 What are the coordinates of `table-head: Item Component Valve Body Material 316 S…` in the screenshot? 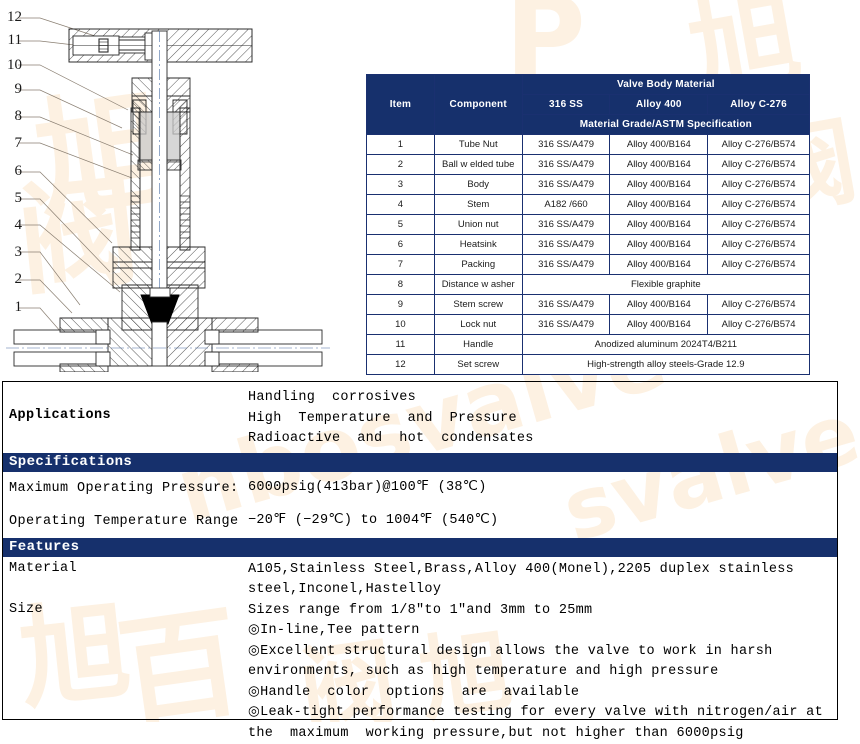 It's located at (588, 105).